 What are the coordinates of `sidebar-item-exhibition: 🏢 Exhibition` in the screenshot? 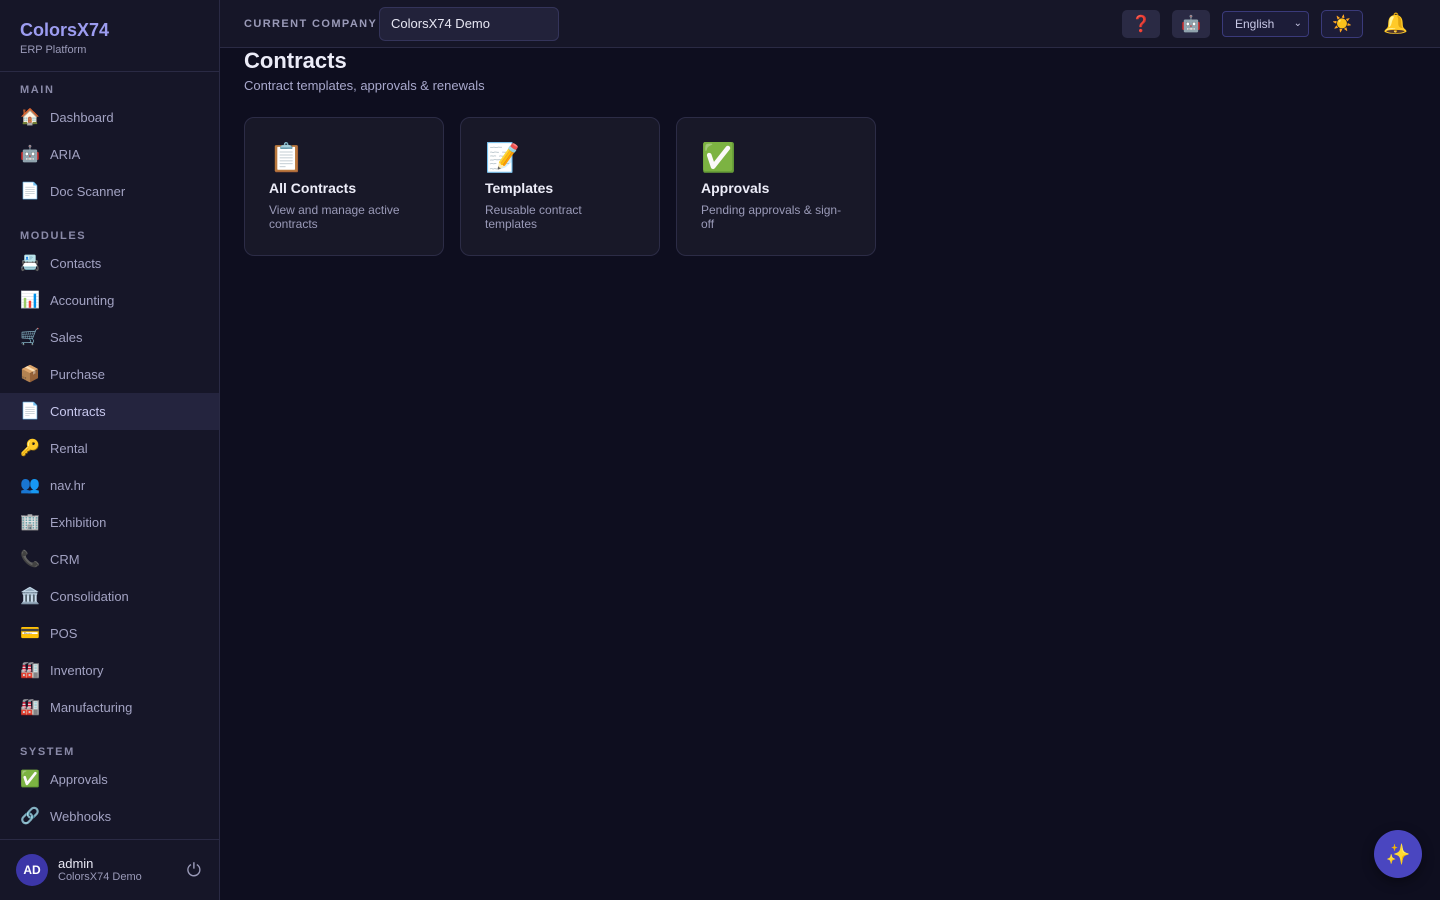 It's located at (109, 522).